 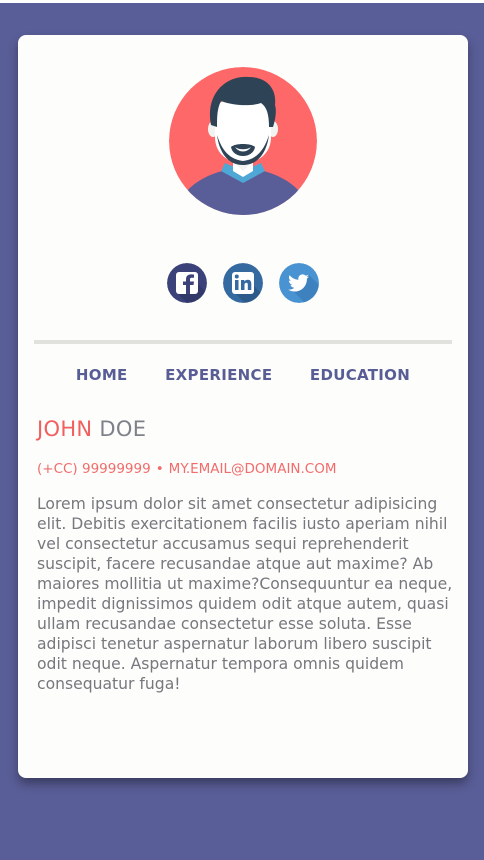 What do you see at coordinates (65, 429) in the screenshot?
I see `first-name: JOHN` at bounding box center [65, 429].